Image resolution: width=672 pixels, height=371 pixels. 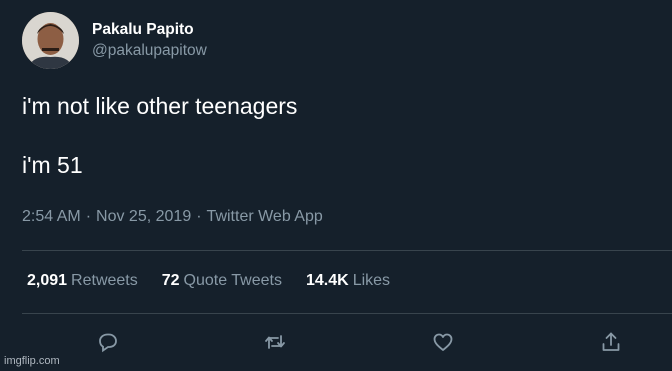 What do you see at coordinates (160, 135) in the screenshot?
I see `tweet-text: i'm not like other teenagers i'm 51` at bounding box center [160, 135].